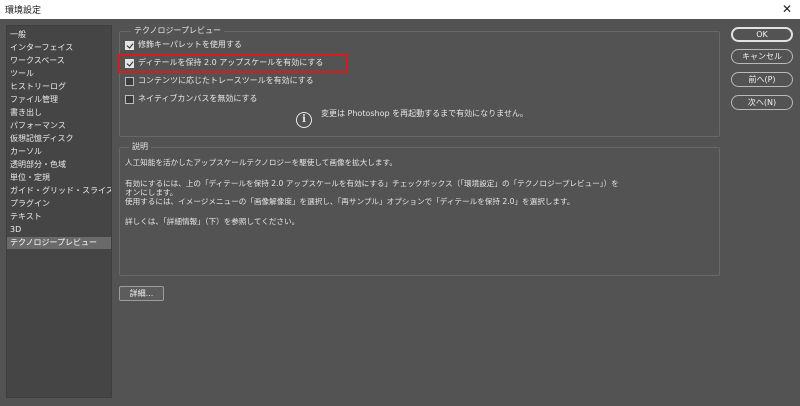 The height and width of the screenshot is (406, 800). Describe the element at coordinates (59, 217) in the screenshot. I see `sidebar-item-type: テキスト` at that location.